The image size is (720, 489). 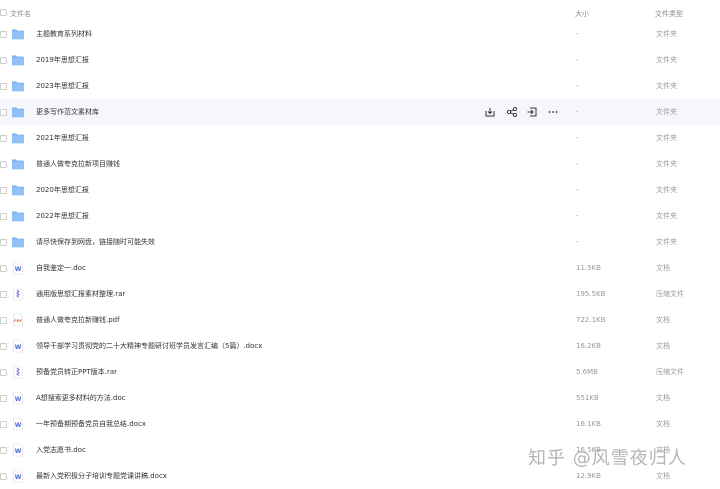 I want to click on file-row: 请尽快保存到网盘，链接随时可能失效 - 文件夹, so click(x=360, y=242).